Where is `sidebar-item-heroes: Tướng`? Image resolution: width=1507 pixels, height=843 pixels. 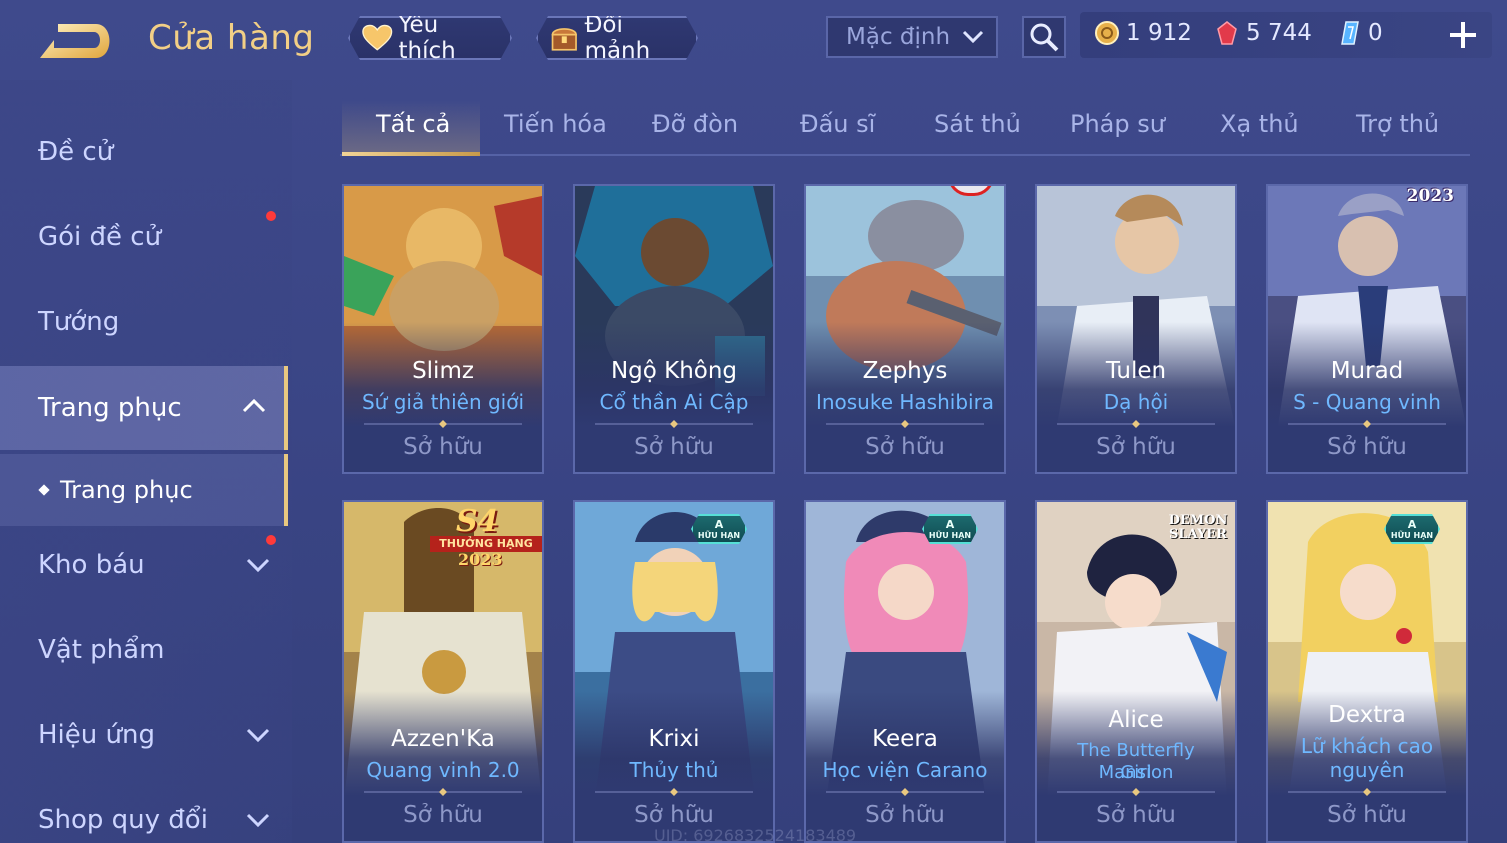 sidebar-item-heroes: Tướng is located at coordinates (144, 322).